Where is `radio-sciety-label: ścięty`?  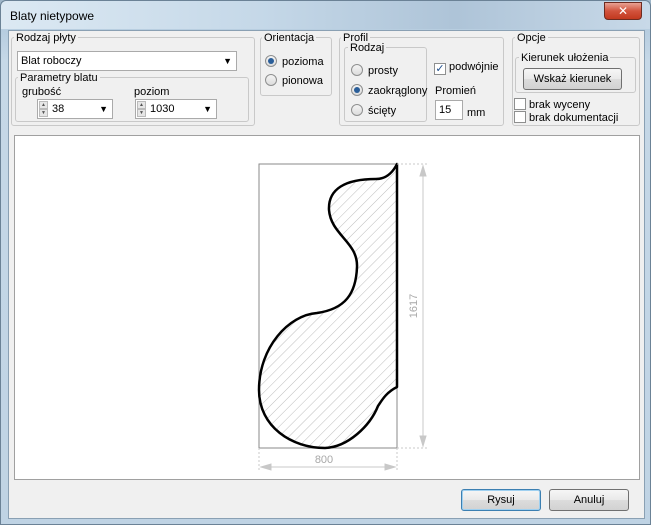
radio-sciety-label: ścięty is located at coordinates (382, 111).